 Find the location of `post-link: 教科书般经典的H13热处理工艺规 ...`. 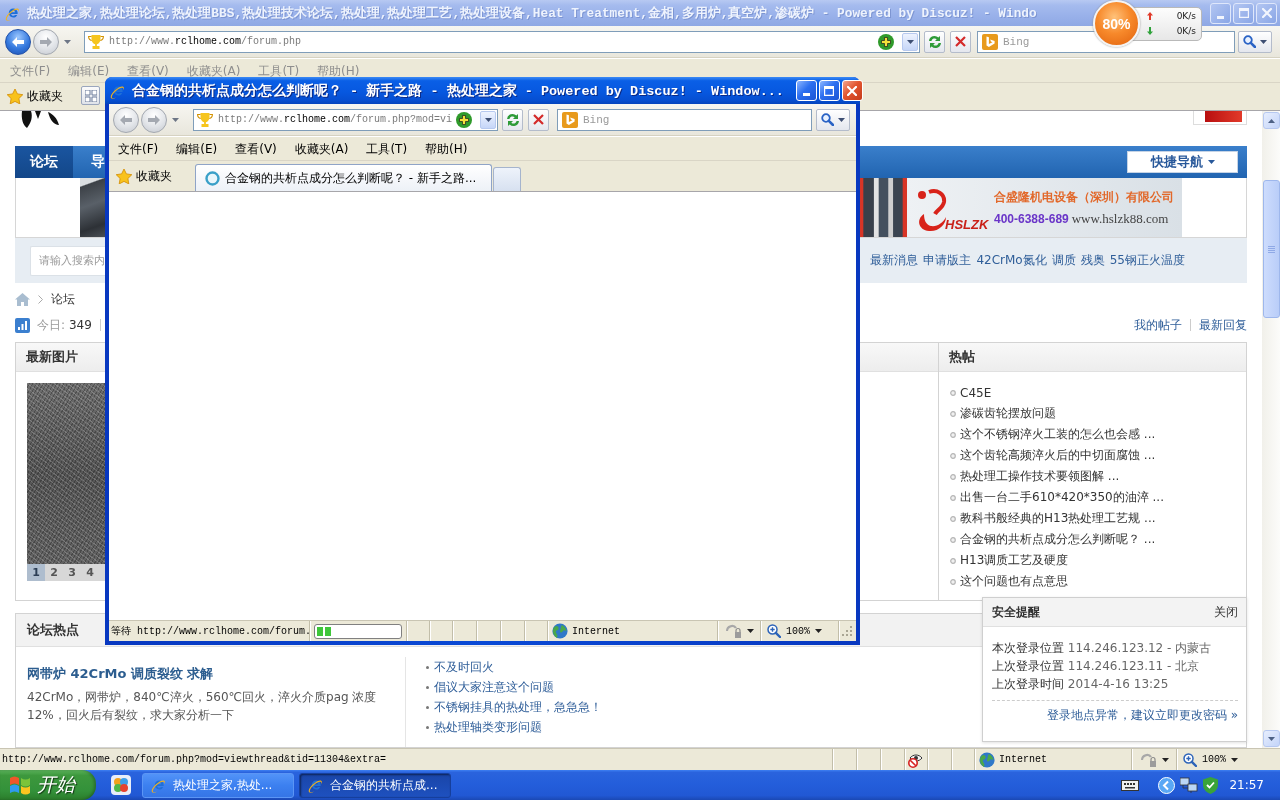

post-link: 教科书般经典的H13热处理工艺规 ... is located at coordinates (1058, 518).